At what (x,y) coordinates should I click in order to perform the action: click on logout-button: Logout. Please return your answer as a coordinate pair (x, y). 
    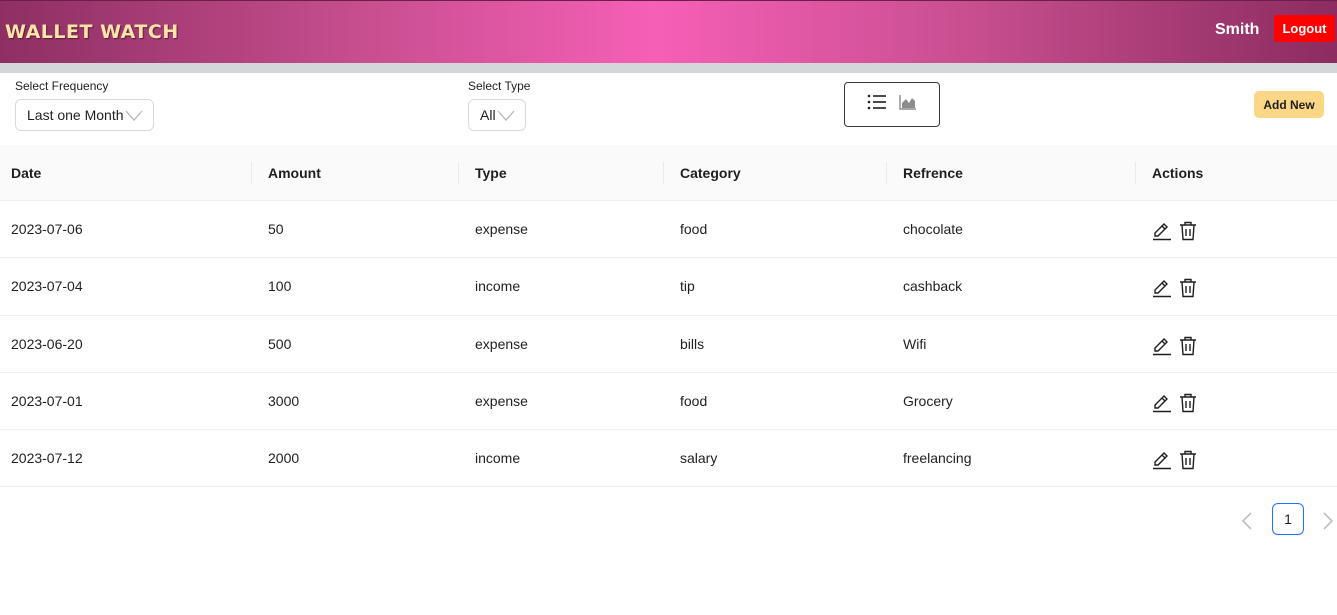
    Looking at the image, I should click on (1304, 28).